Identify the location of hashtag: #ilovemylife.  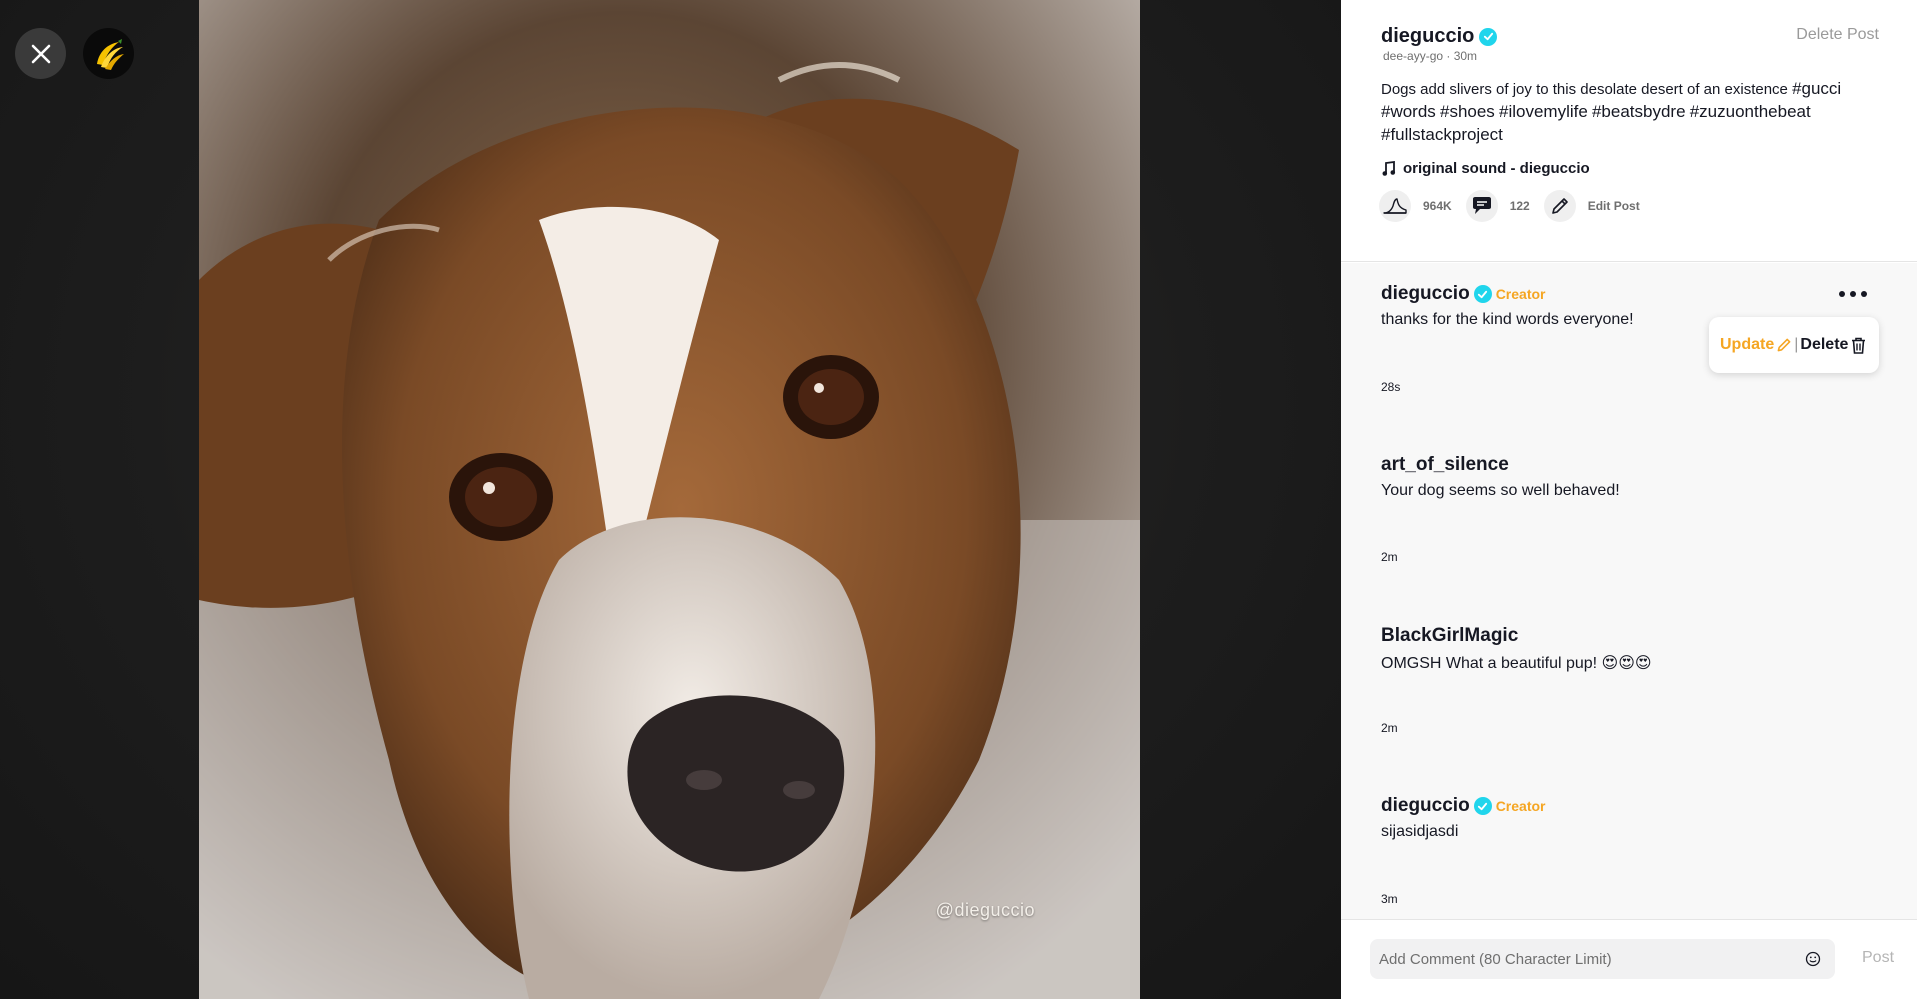
(1543, 111).